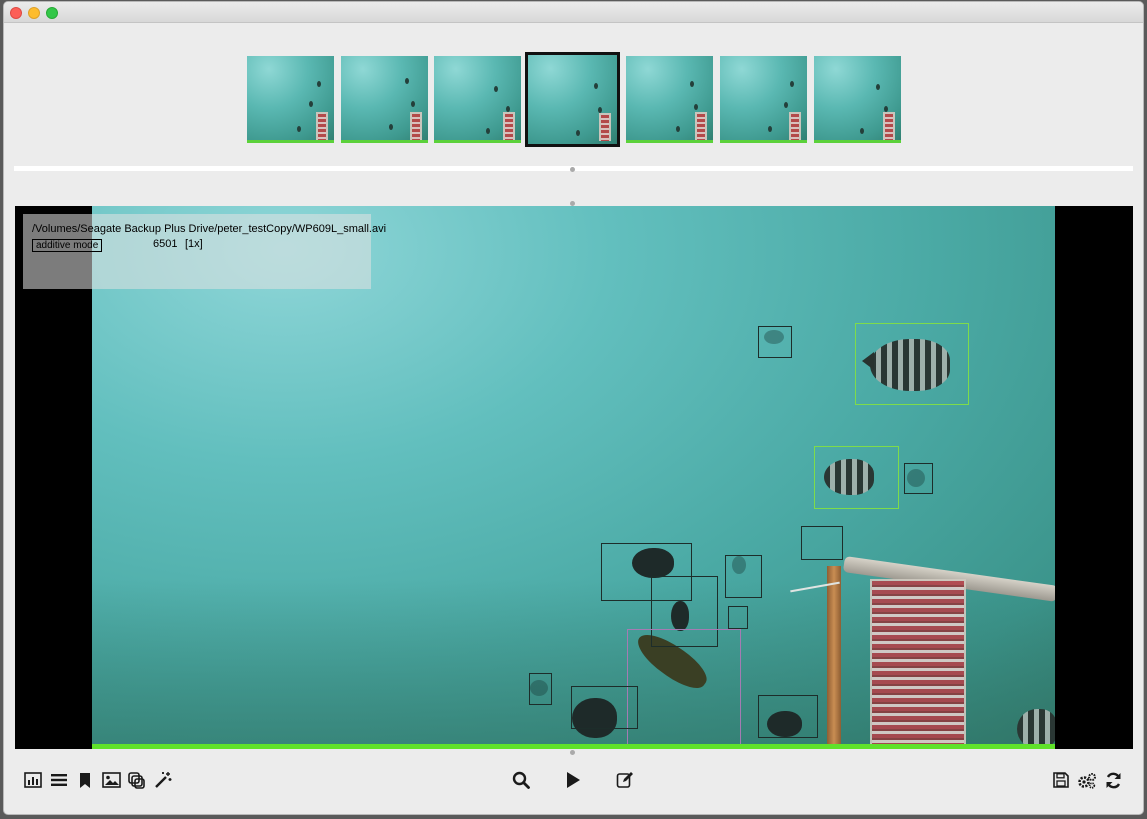  What do you see at coordinates (16, 13) in the screenshot?
I see `close-button` at bounding box center [16, 13].